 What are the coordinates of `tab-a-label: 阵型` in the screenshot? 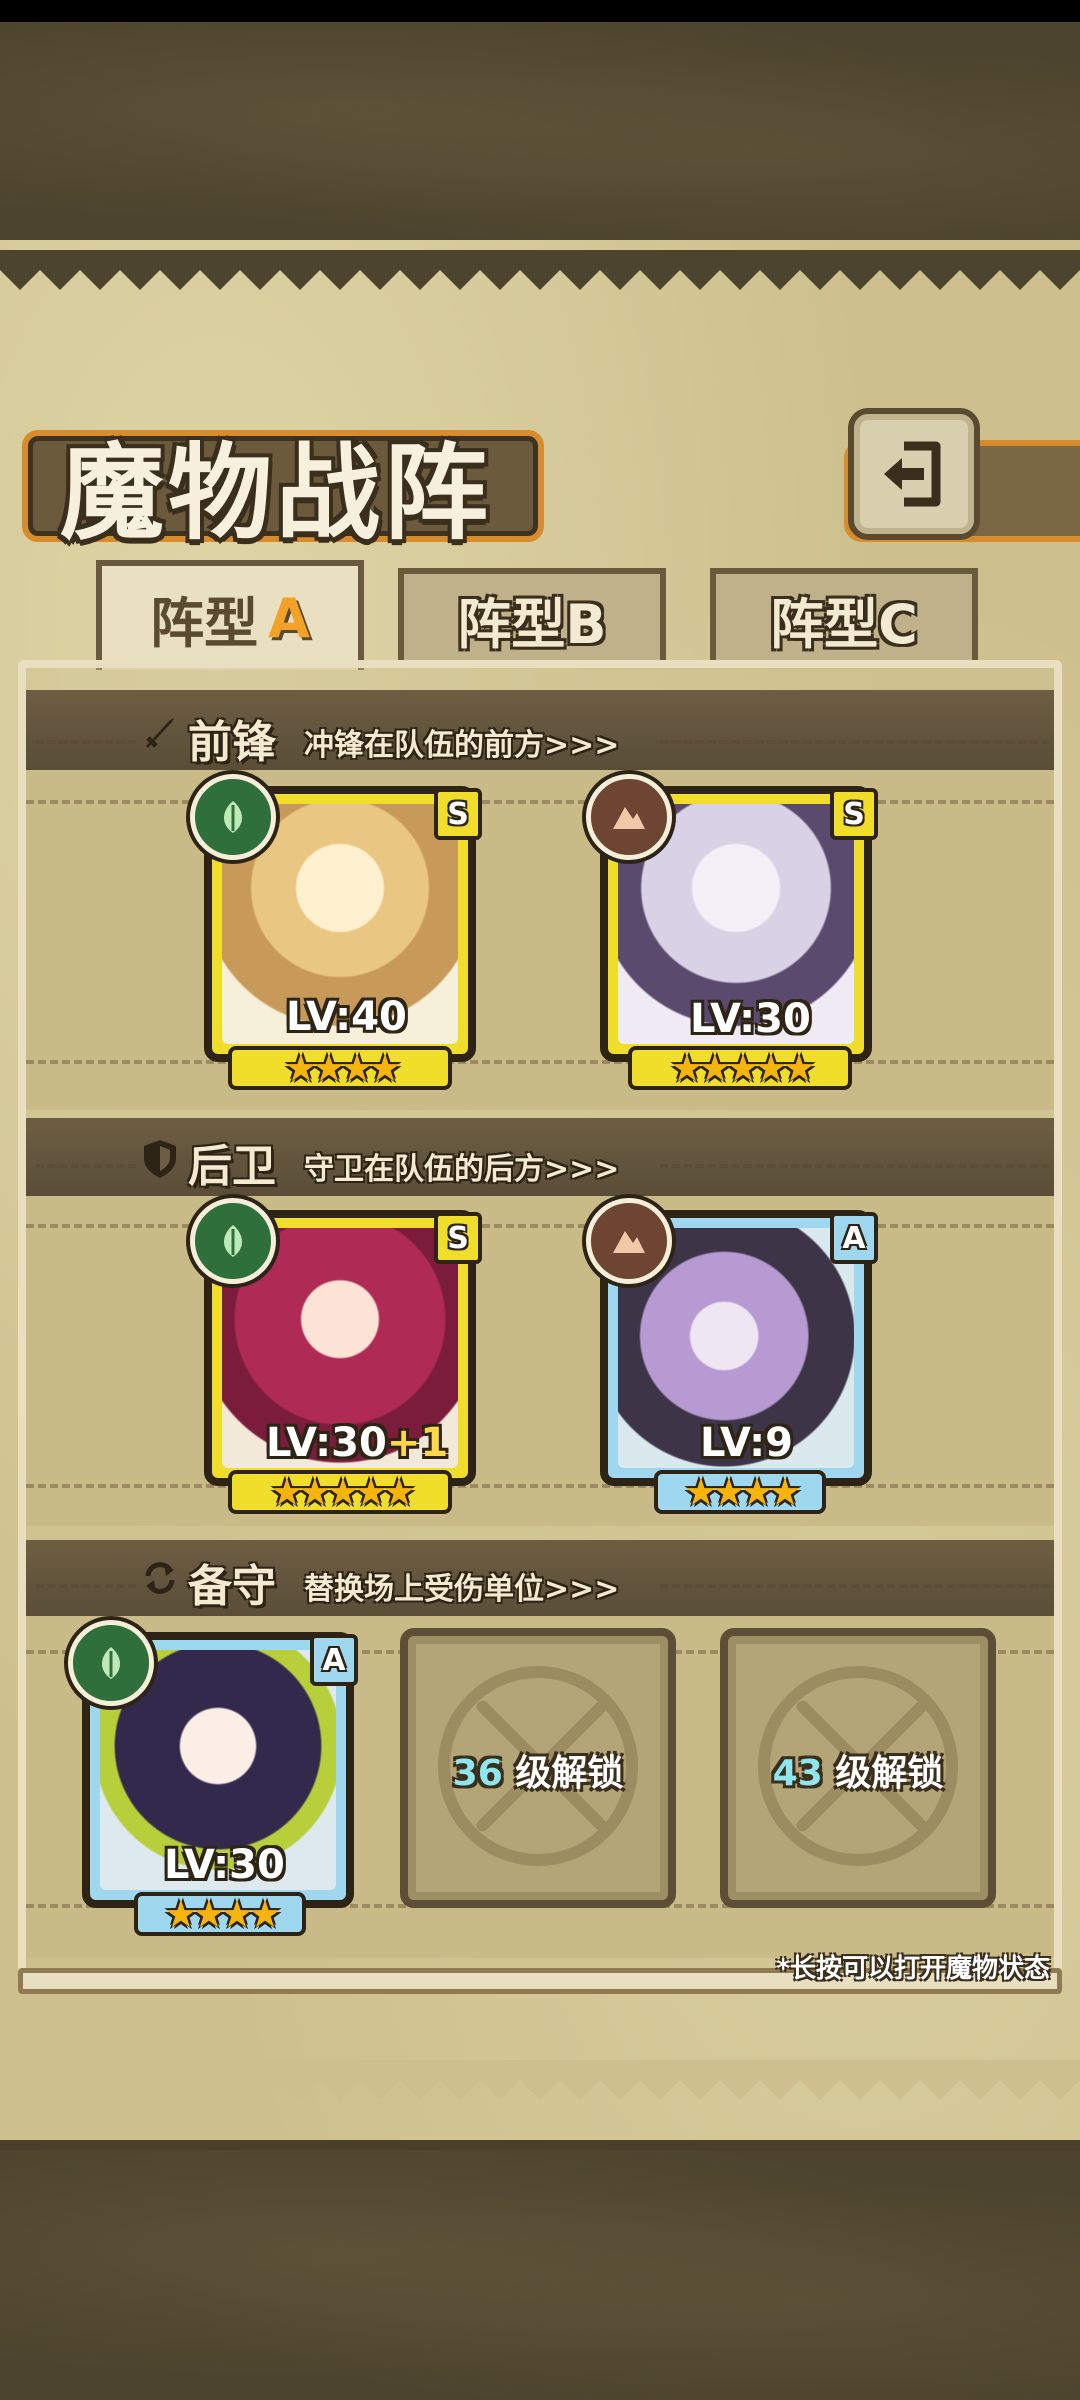 It's located at (204, 623).